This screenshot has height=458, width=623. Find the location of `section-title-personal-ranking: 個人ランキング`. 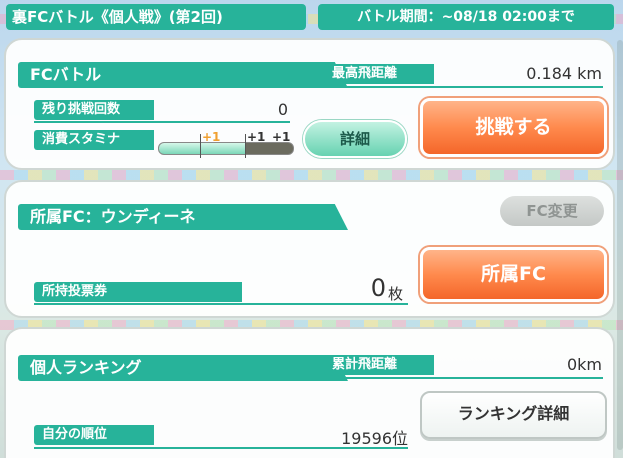

section-title-personal-ranking: 個人ランキング is located at coordinates (183, 368).